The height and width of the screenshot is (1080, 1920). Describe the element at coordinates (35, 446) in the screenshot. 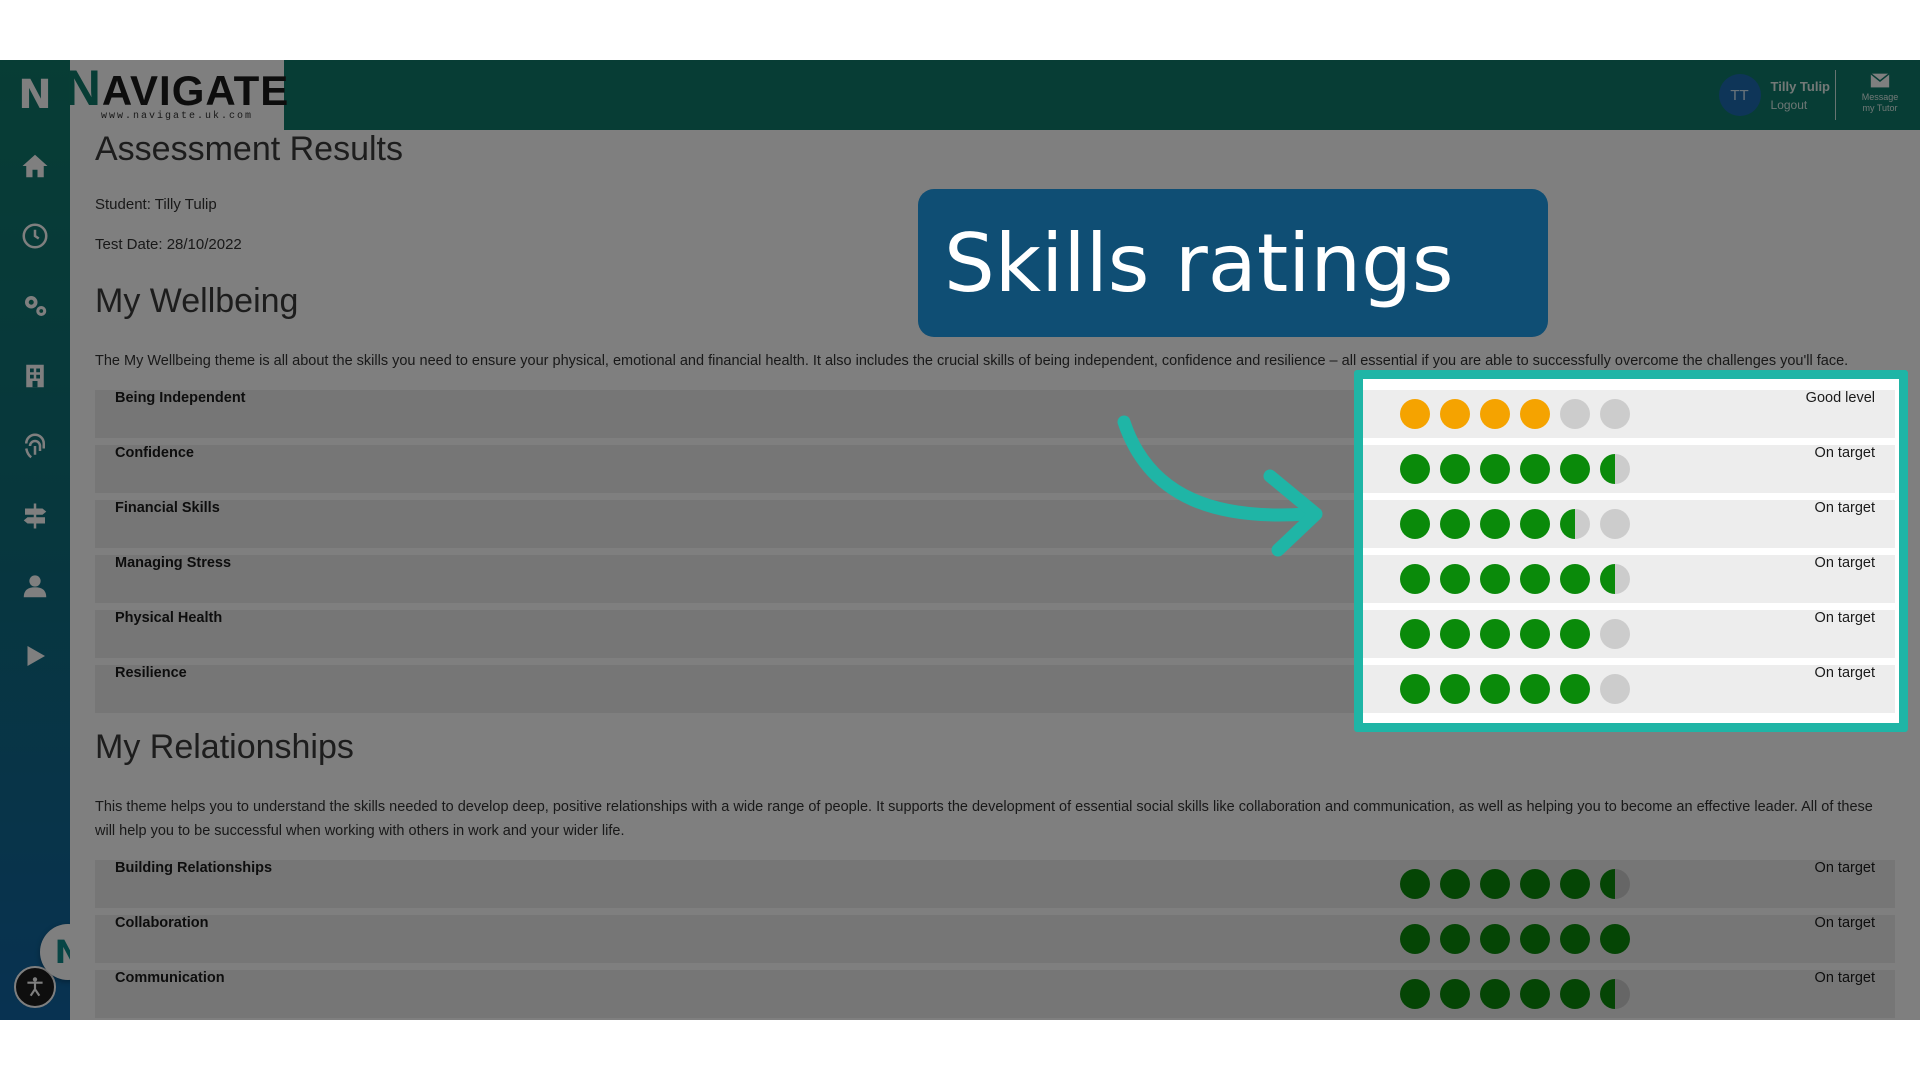

I see `fingerprint-icon` at that location.